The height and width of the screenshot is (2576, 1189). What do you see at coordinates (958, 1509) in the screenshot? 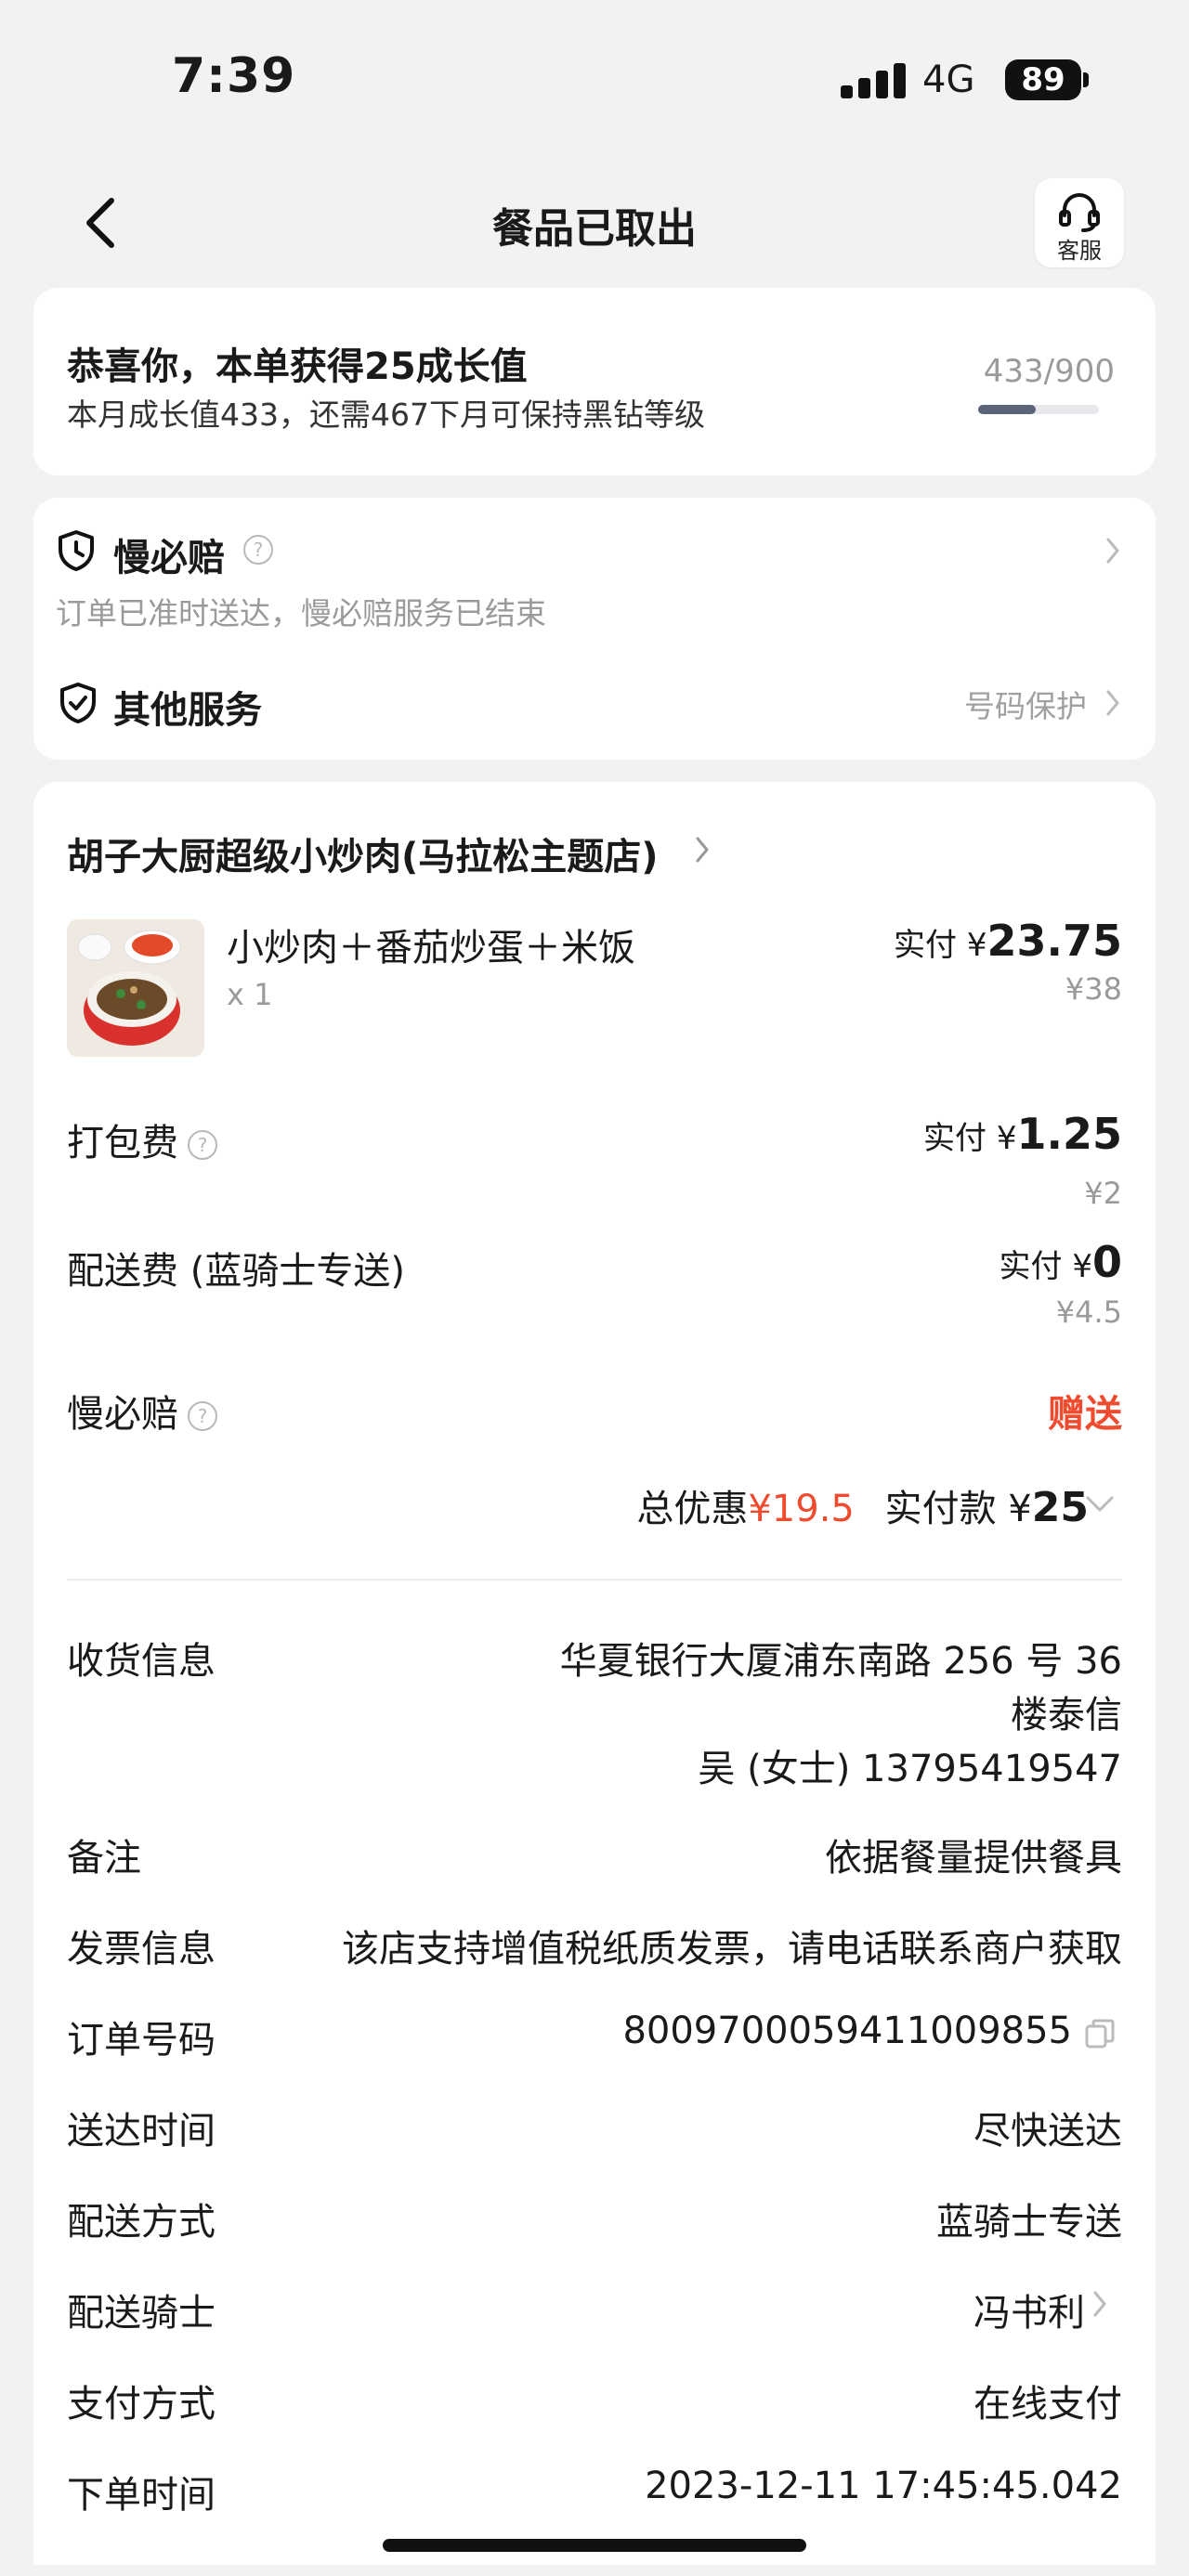
I see `total-paid-label: 实付款 ¥` at bounding box center [958, 1509].